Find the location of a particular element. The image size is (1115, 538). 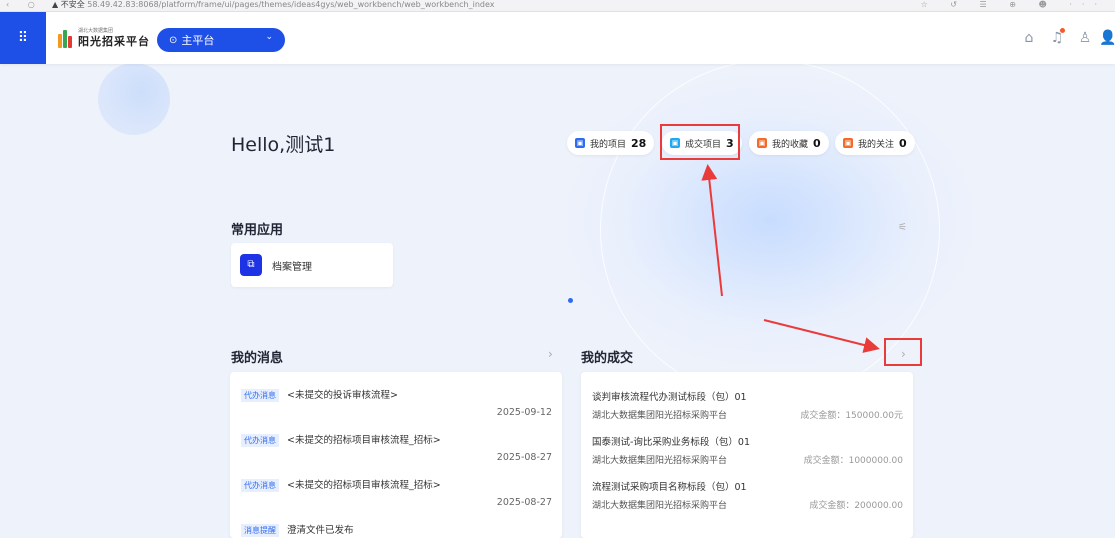

deals-title: 我的成交 is located at coordinates (607, 358).